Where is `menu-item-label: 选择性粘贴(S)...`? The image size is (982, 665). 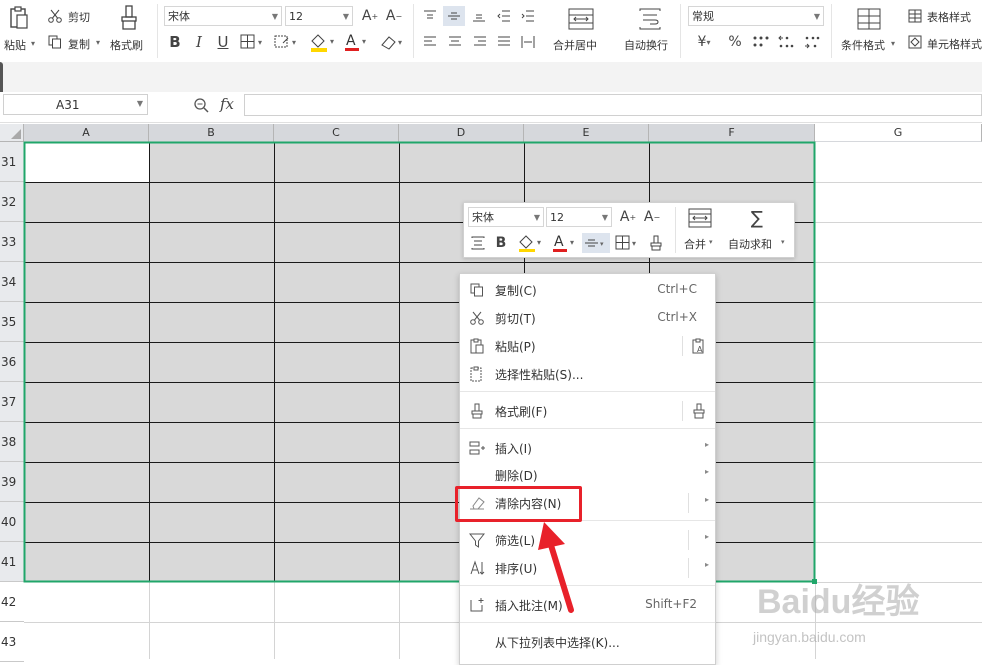 menu-item-label: 选择性粘贴(S)... is located at coordinates (539, 375).